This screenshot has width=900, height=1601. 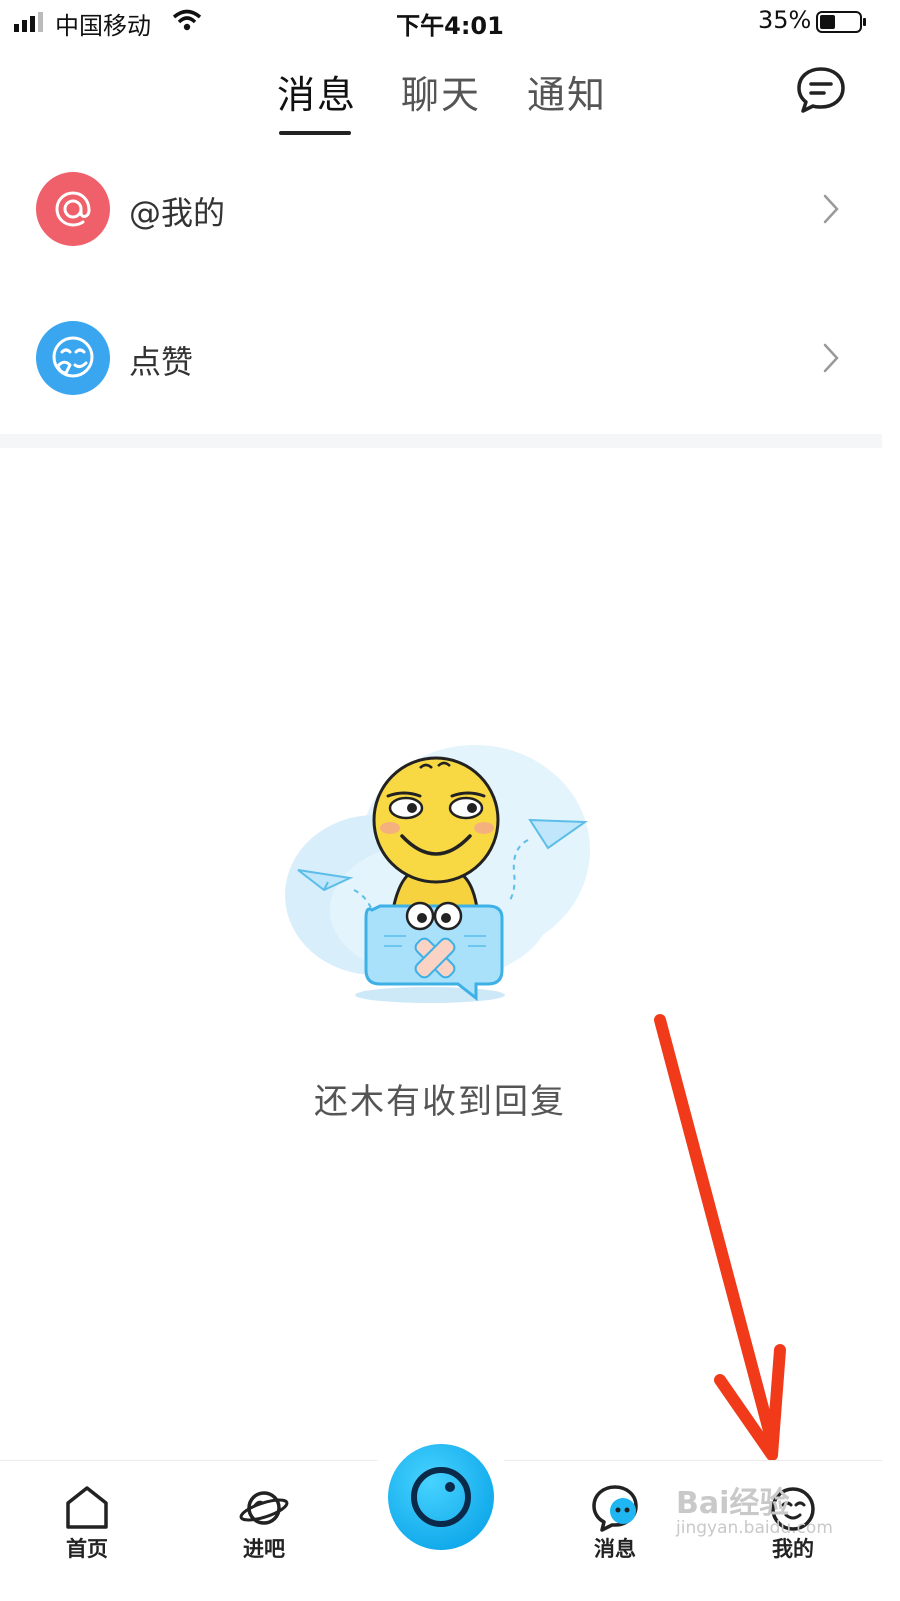 I want to click on nav-label: 消息, so click(x=615, y=1549).